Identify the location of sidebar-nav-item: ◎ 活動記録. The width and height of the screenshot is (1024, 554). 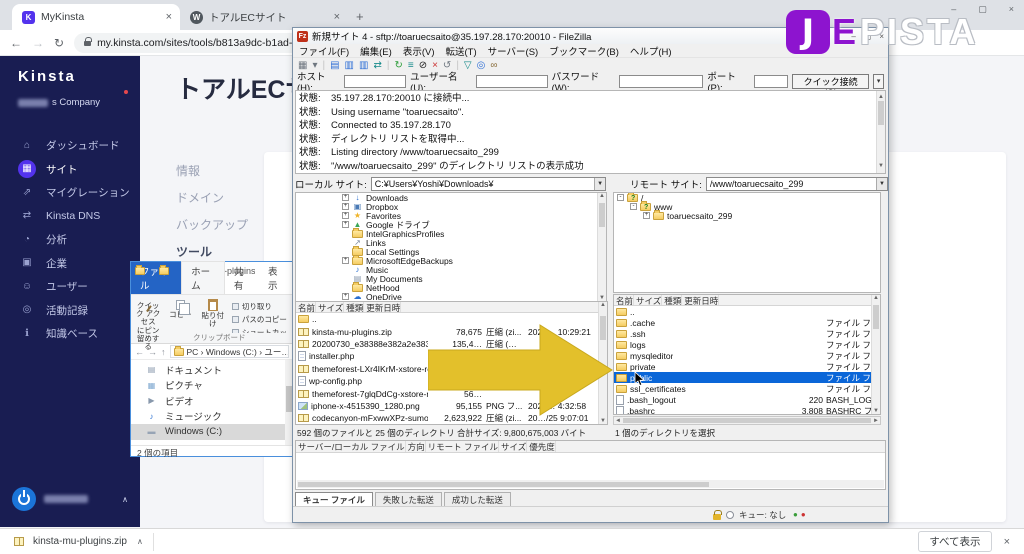
(70, 311).